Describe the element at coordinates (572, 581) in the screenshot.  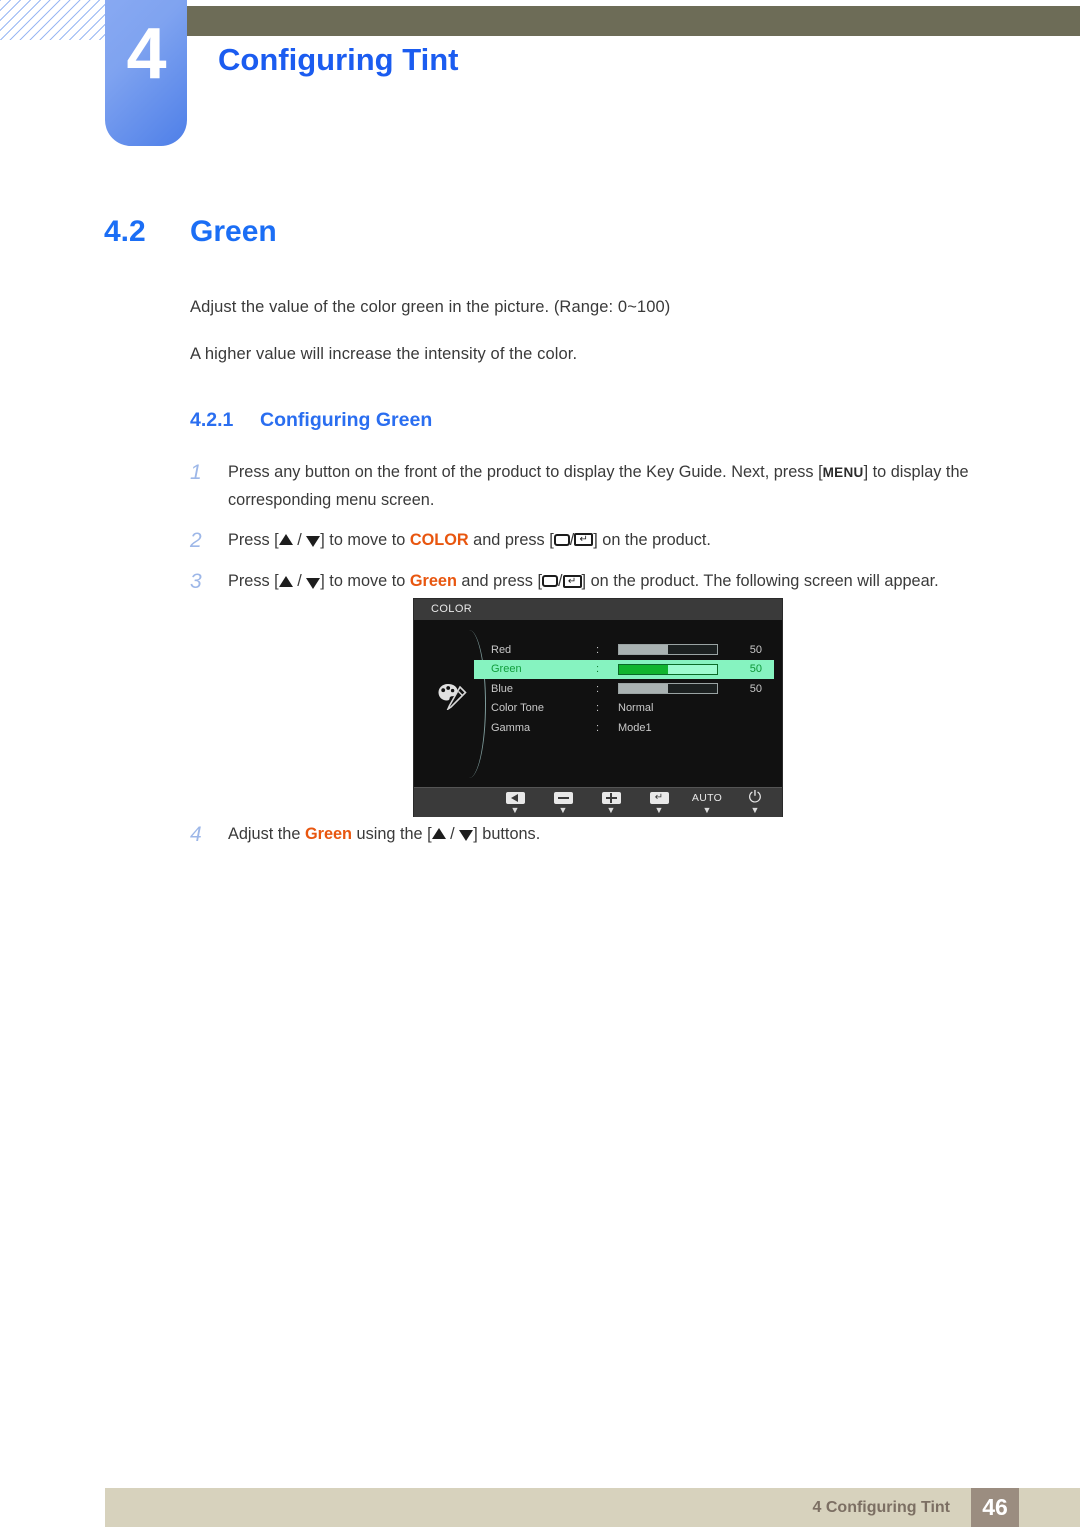
I see `enter-button-icon: ↵` at that location.